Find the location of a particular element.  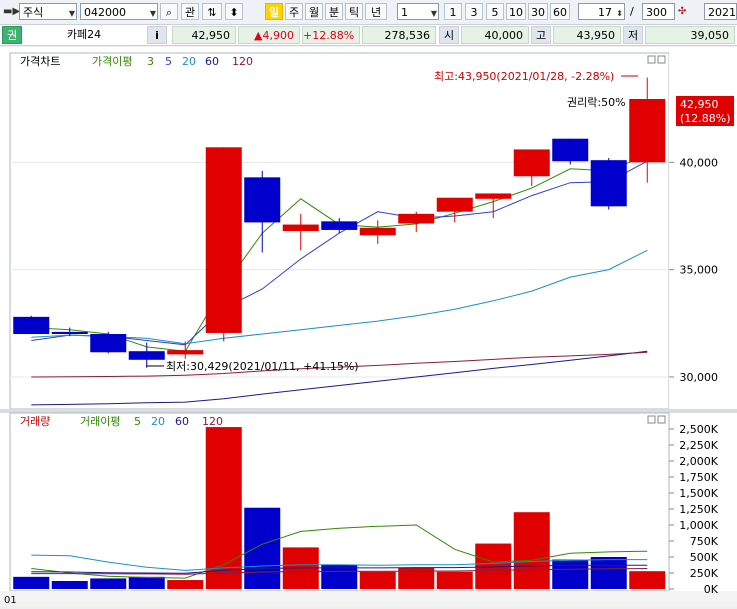

price-change: ▲4,900 is located at coordinates (269, 35).